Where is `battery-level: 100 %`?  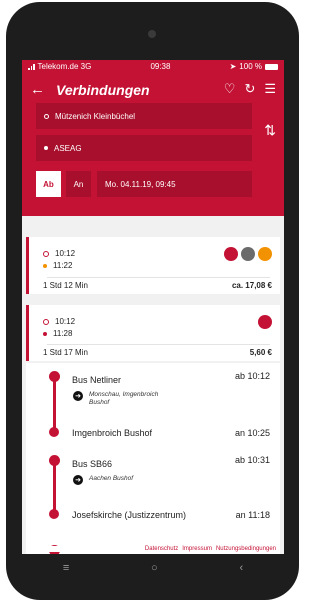 battery-level: 100 % is located at coordinates (250, 66).